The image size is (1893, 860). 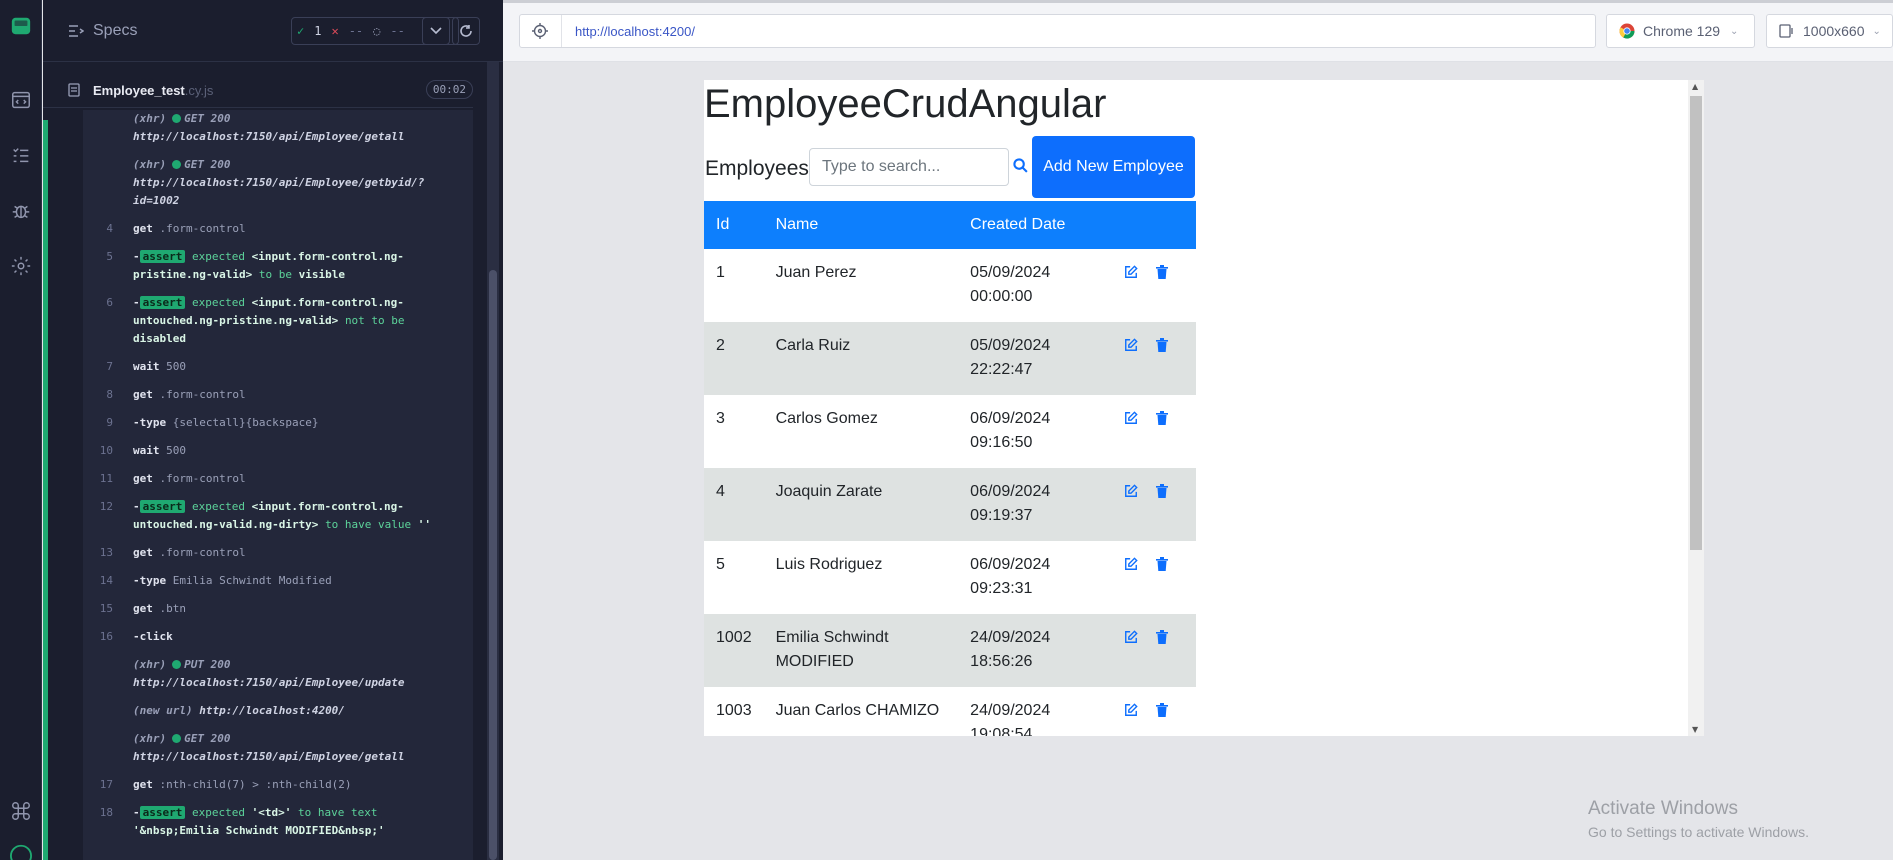 What do you see at coordinates (1035, 431) in the screenshot?
I see `cell-created-date: 06/09/2024 09:16:50` at bounding box center [1035, 431].